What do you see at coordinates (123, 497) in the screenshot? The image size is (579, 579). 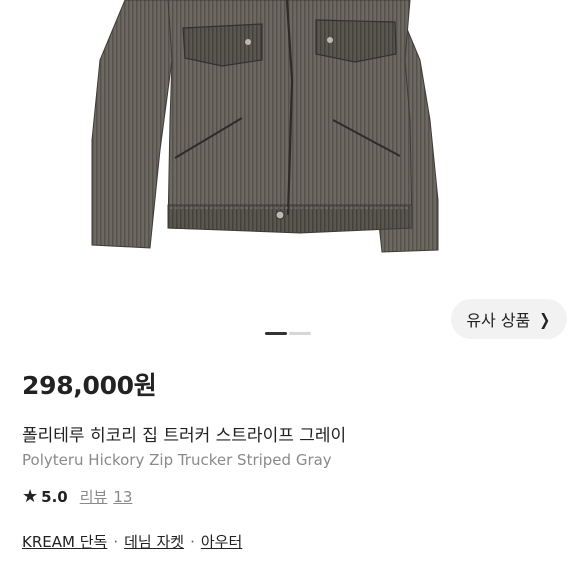 I see `review-count: 13` at bounding box center [123, 497].